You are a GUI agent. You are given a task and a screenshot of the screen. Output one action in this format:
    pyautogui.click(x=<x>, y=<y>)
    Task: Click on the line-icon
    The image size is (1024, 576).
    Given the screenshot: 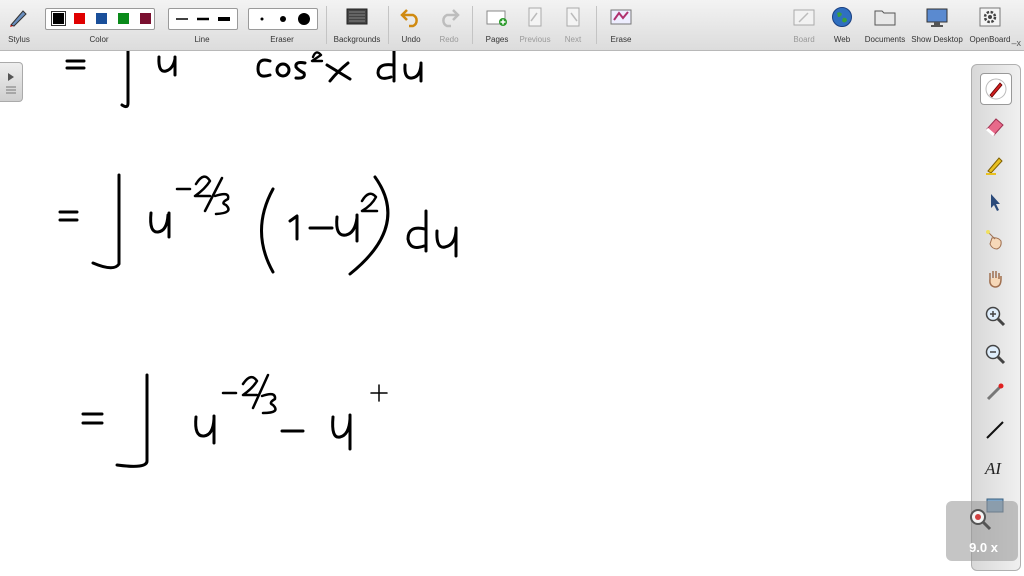 What is the action you would take?
    pyautogui.click(x=995, y=430)
    